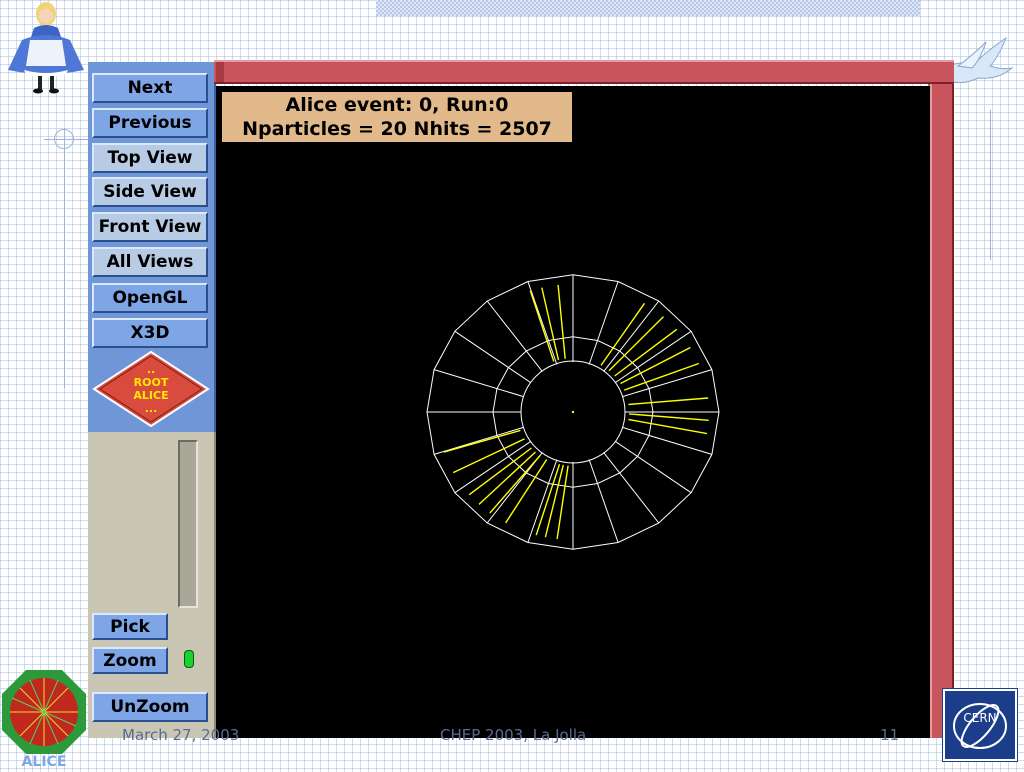  I want to click on all-views-button: All Views, so click(150, 262).